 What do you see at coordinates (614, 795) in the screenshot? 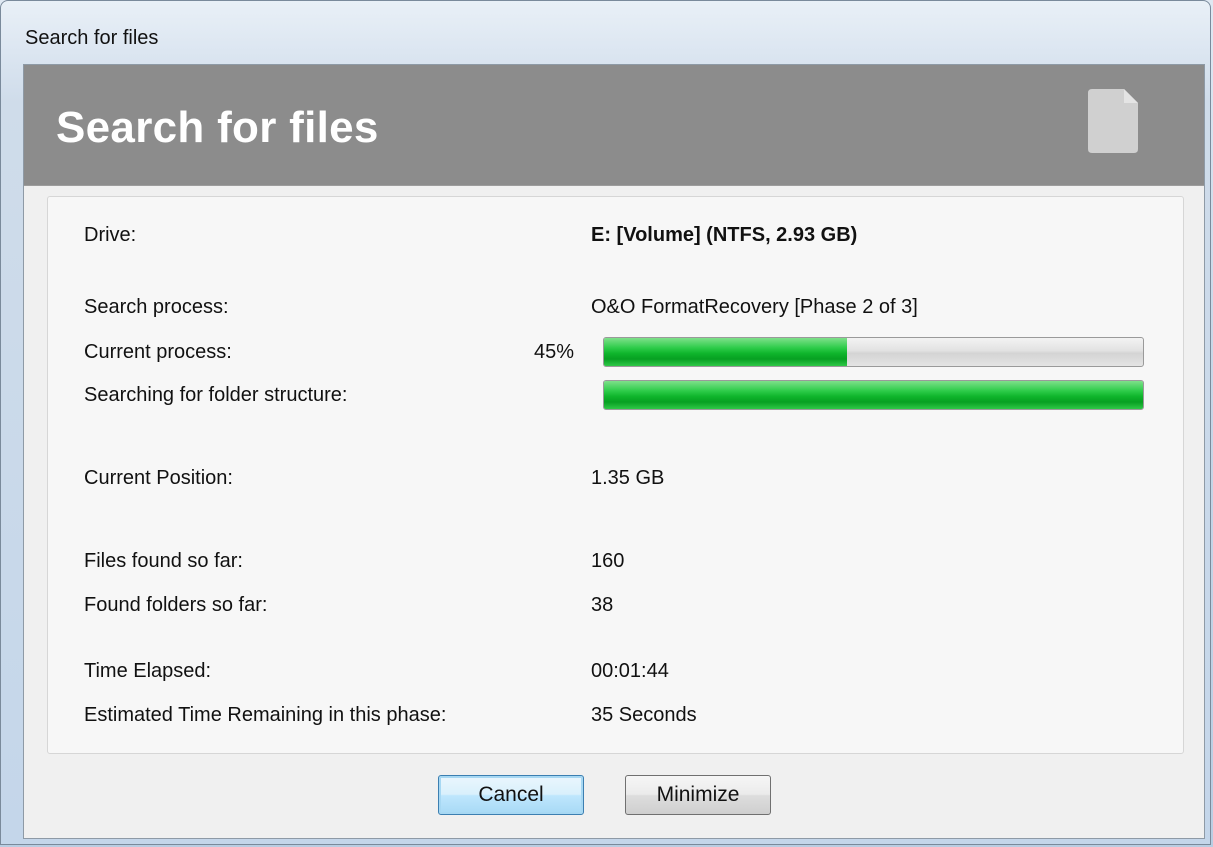
I see `dialog-footer: Cancel Minimize` at bounding box center [614, 795].